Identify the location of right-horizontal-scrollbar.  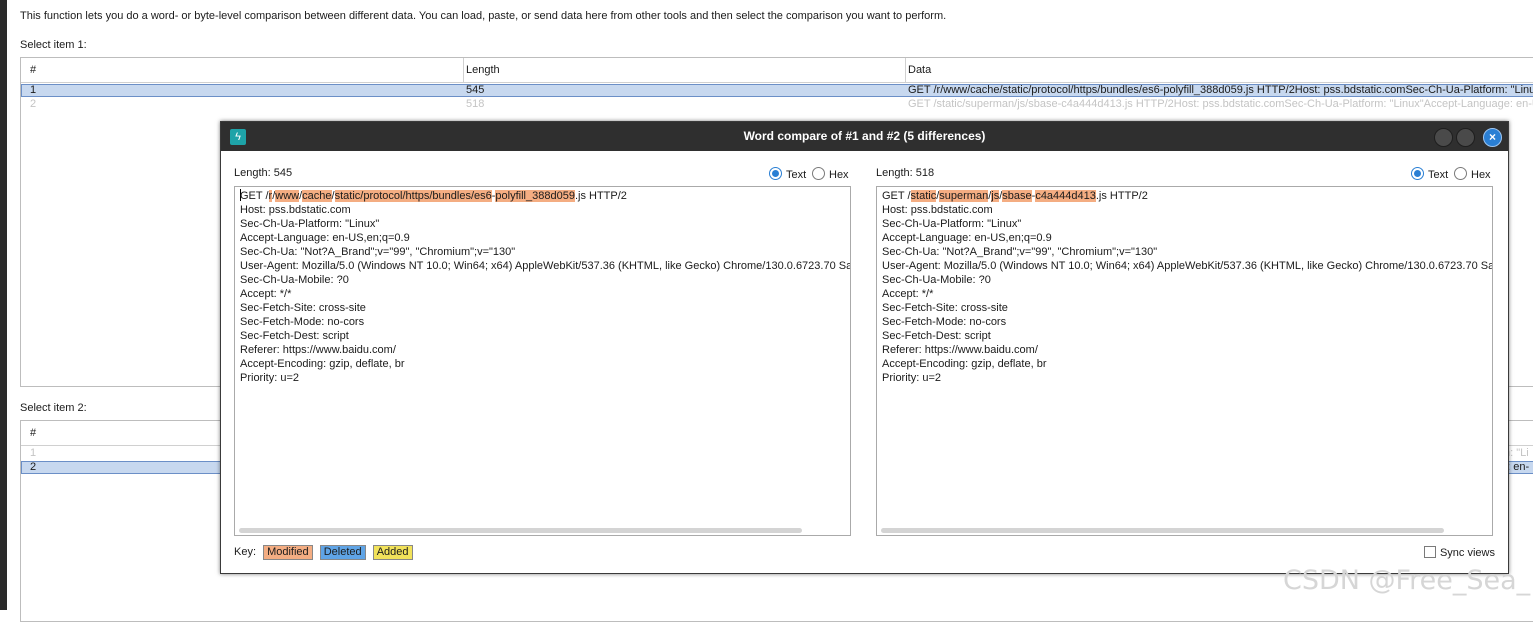
(1162, 530).